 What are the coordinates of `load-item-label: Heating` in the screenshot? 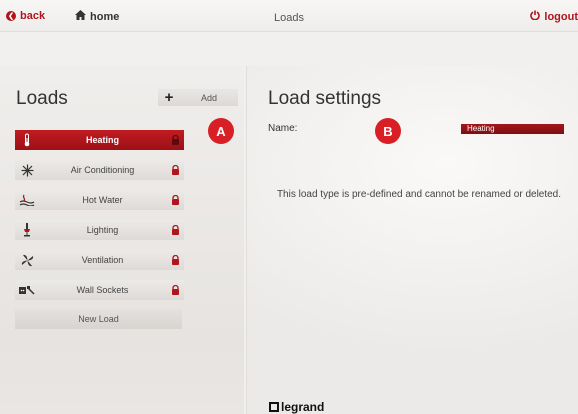 It's located at (102, 140).